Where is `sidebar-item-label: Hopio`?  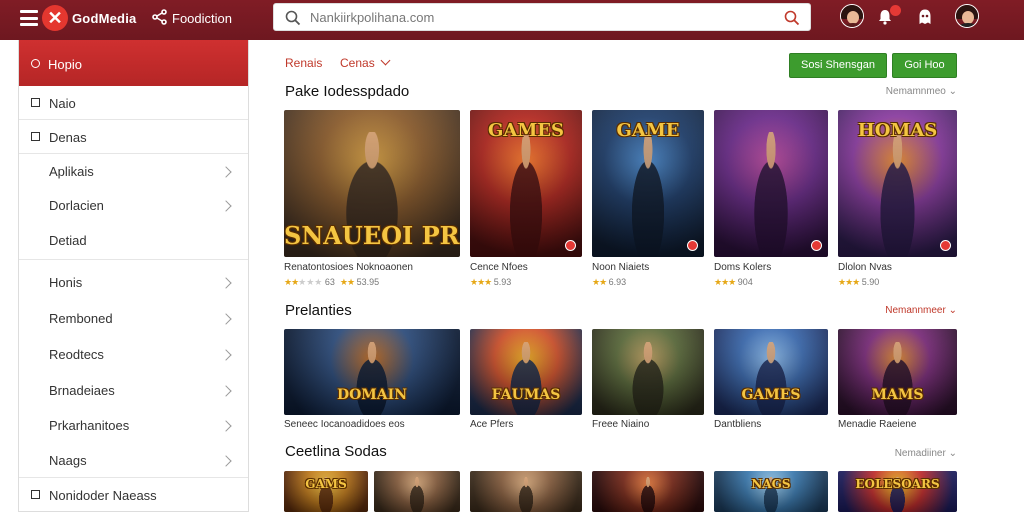 sidebar-item-label: Hopio is located at coordinates (65, 64).